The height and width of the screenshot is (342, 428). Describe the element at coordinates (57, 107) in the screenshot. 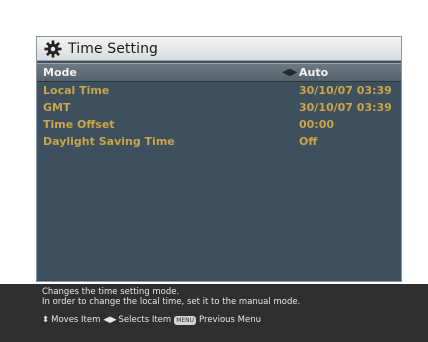

I see `setting-label: GMT` at that location.